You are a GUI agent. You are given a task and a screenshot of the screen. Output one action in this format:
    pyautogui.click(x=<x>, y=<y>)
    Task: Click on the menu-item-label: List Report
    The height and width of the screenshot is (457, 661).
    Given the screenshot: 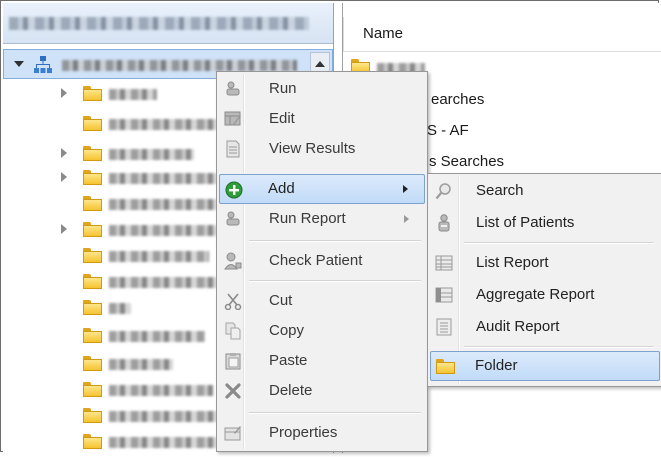 What is the action you would take?
    pyautogui.click(x=512, y=262)
    